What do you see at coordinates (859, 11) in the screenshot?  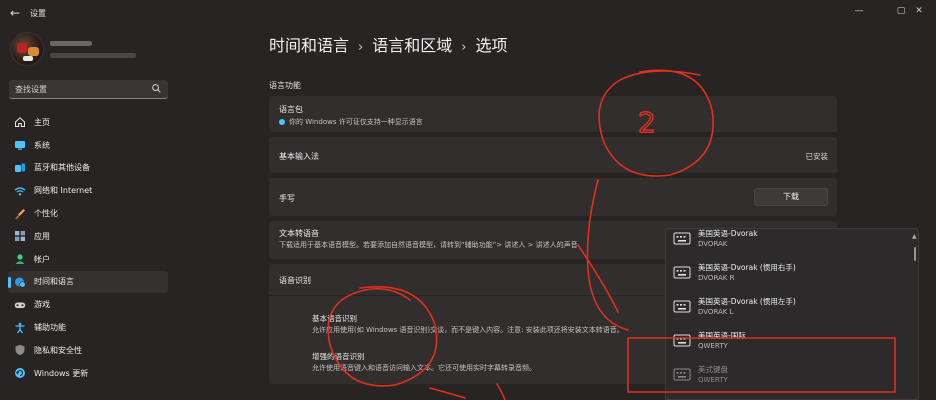 I see `minimize-button: —` at bounding box center [859, 11].